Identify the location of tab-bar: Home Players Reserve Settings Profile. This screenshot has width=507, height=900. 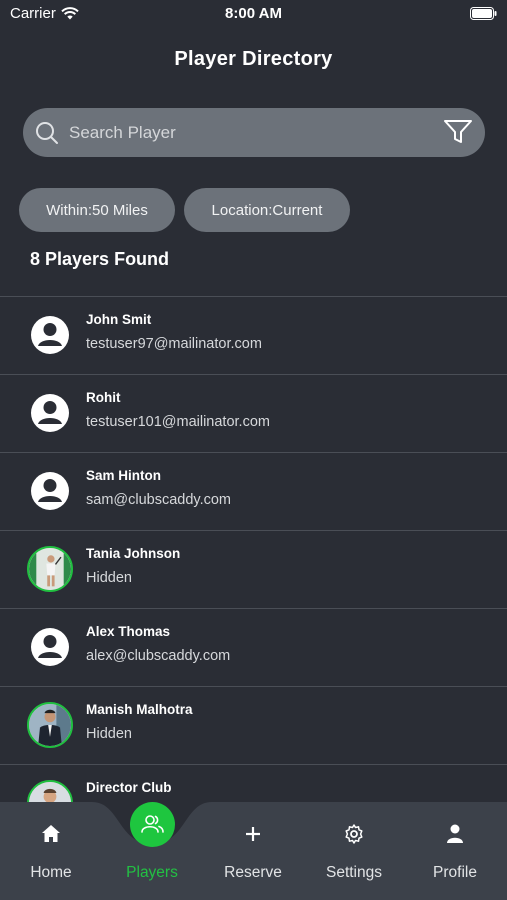
(253, 851).